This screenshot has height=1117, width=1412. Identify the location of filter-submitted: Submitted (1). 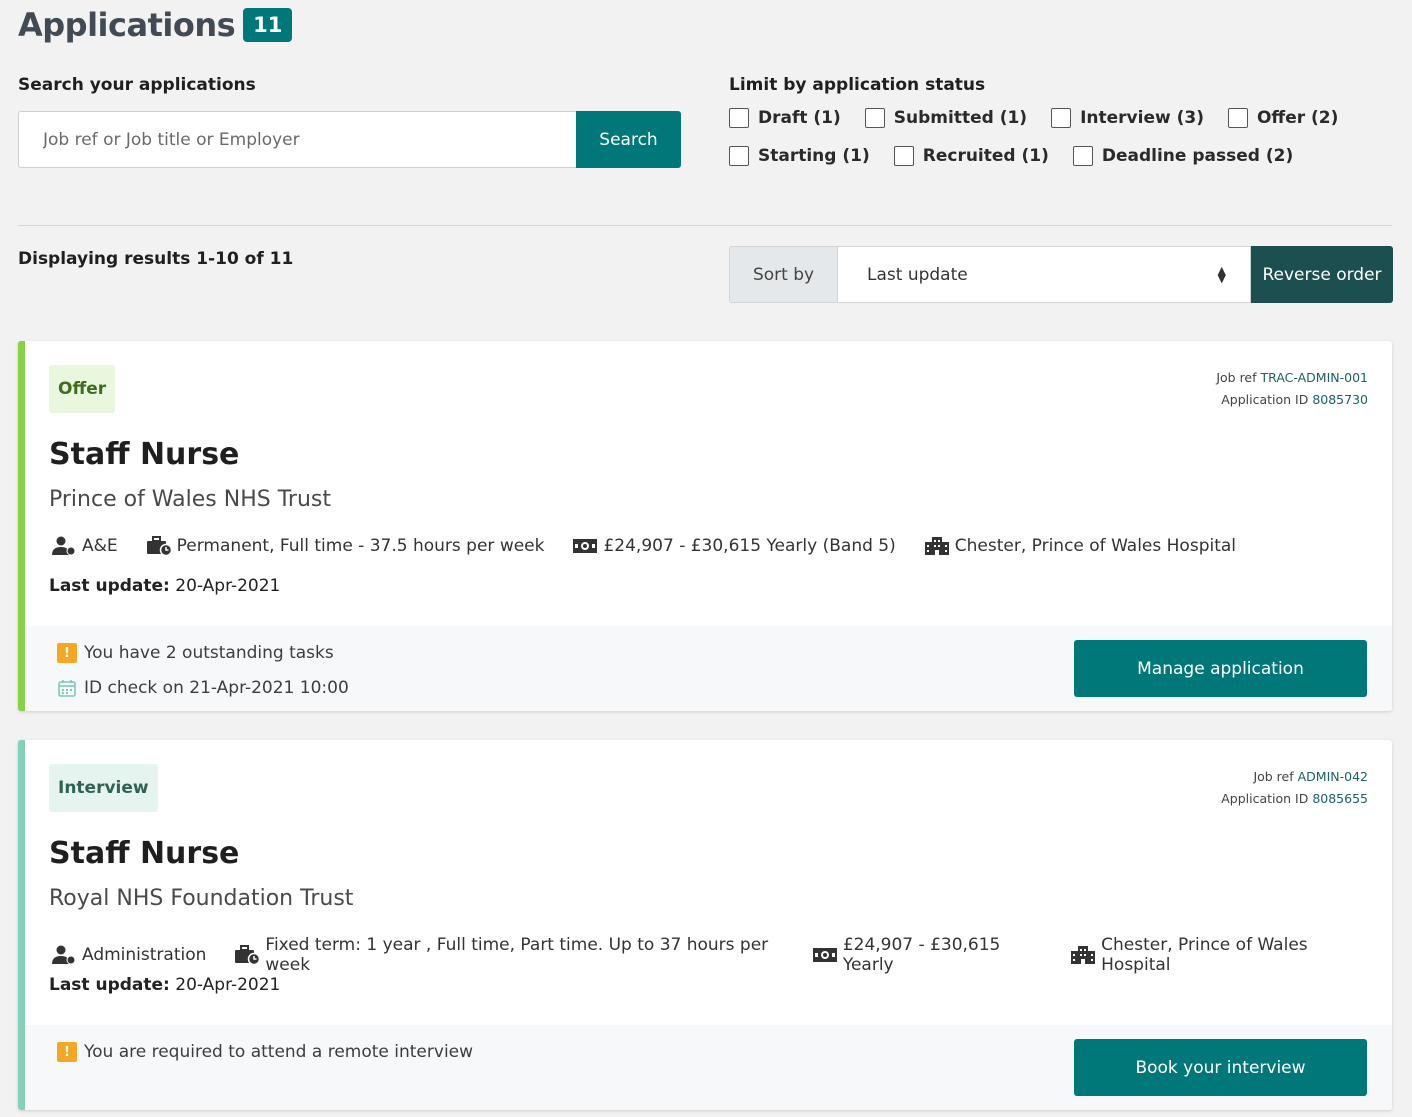
(946, 118).